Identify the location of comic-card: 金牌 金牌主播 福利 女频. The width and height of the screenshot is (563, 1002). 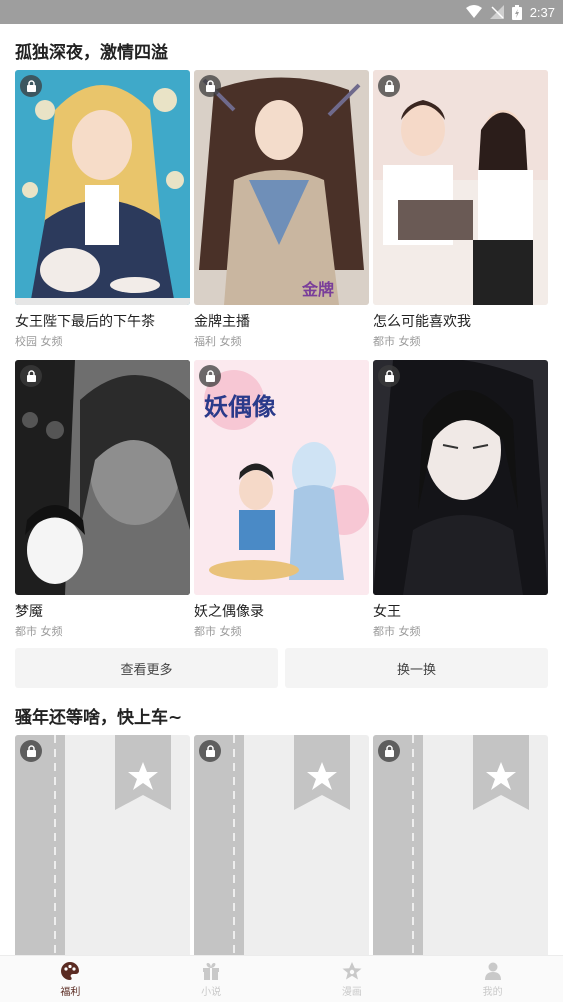
(281, 209).